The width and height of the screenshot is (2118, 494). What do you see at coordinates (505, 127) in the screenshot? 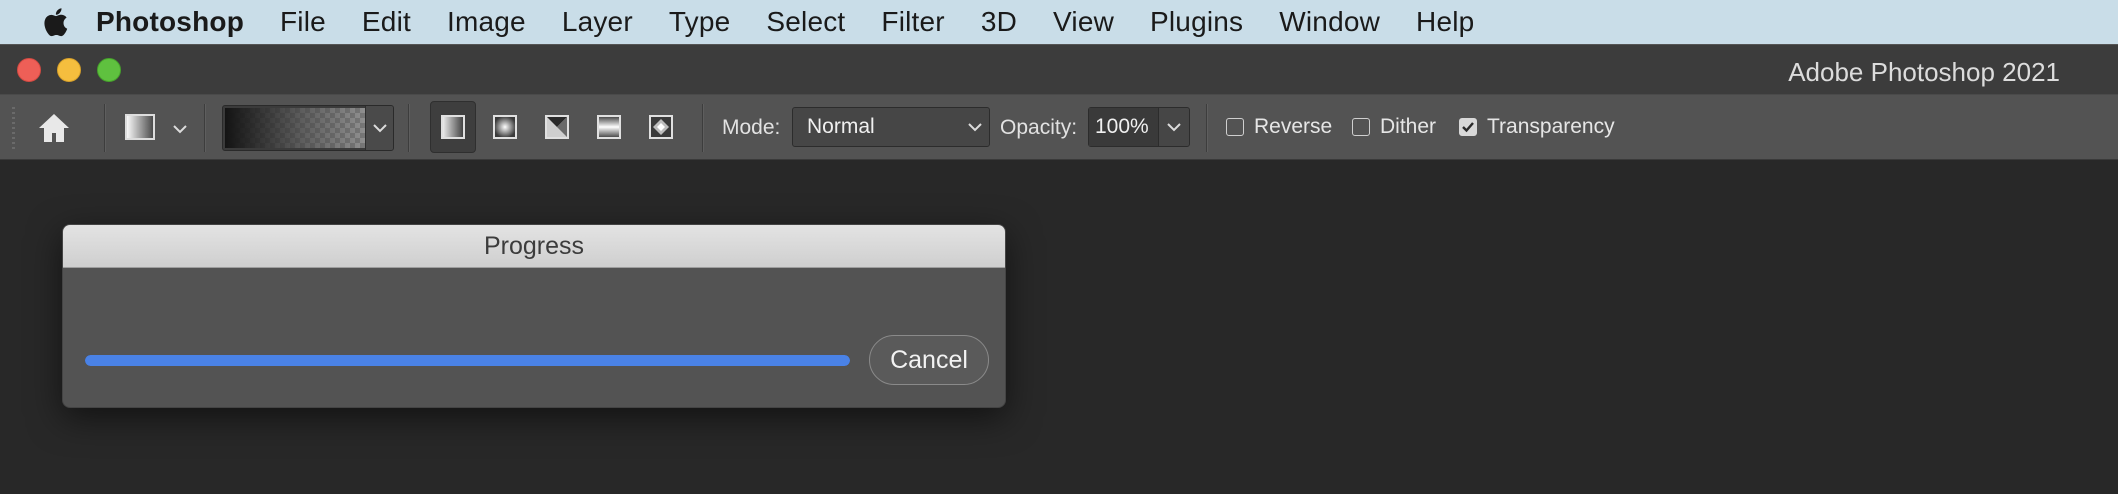
I see `radial-gradient-button` at bounding box center [505, 127].